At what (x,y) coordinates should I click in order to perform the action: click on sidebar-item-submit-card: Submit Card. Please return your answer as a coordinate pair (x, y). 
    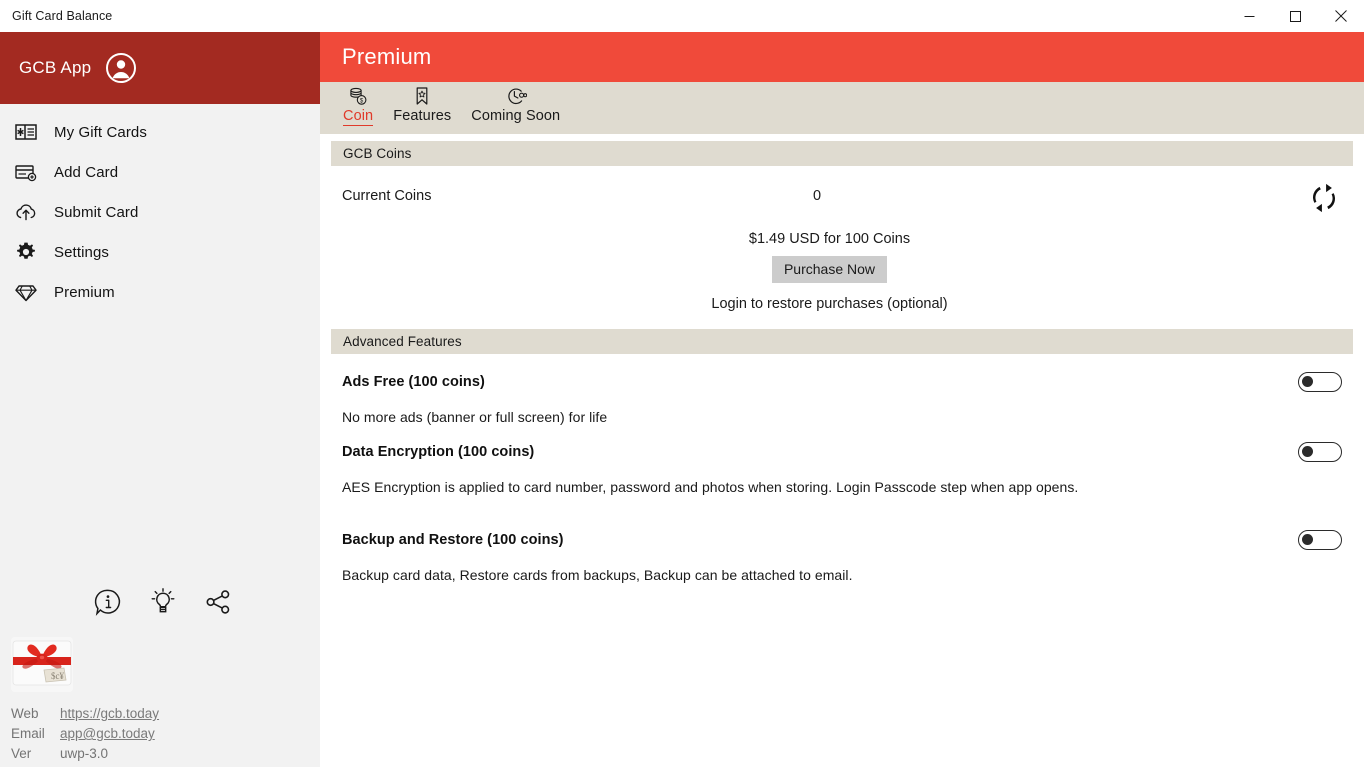
    Looking at the image, I should click on (160, 212).